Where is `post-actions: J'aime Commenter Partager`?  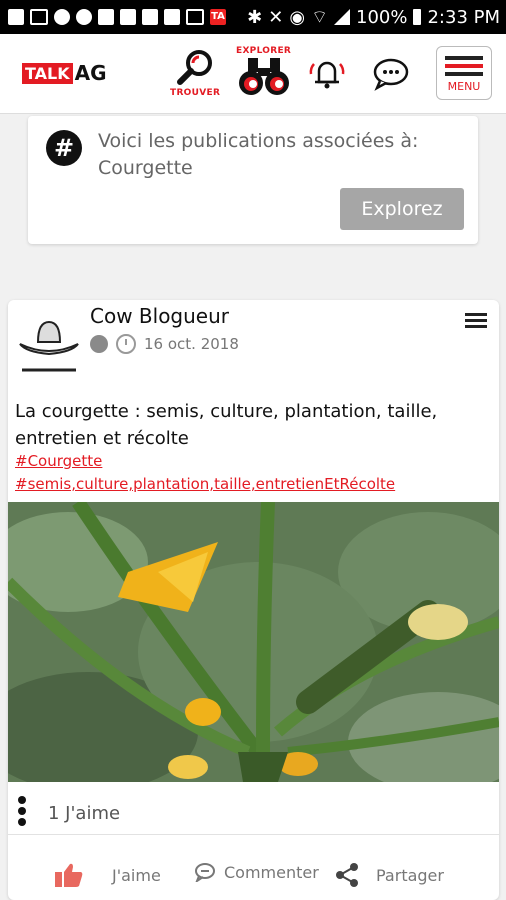
post-actions: J'aime Commenter Partager is located at coordinates (253, 870).